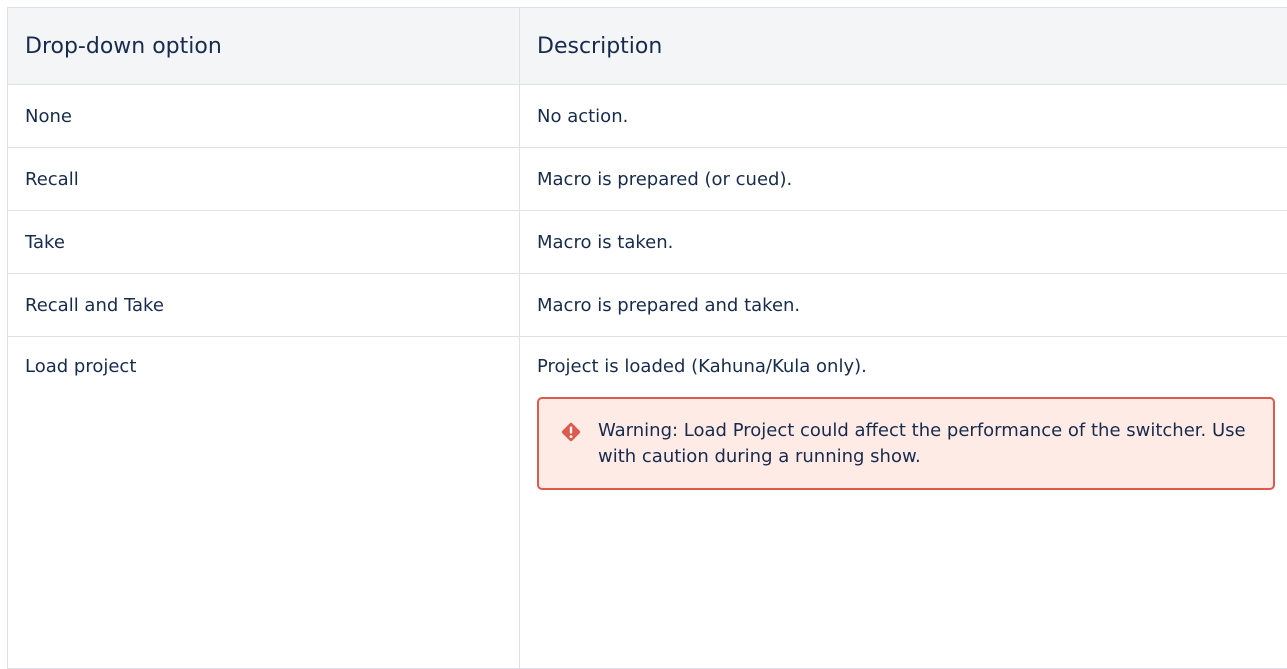  I want to click on table-row: None No action., so click(647, 116).